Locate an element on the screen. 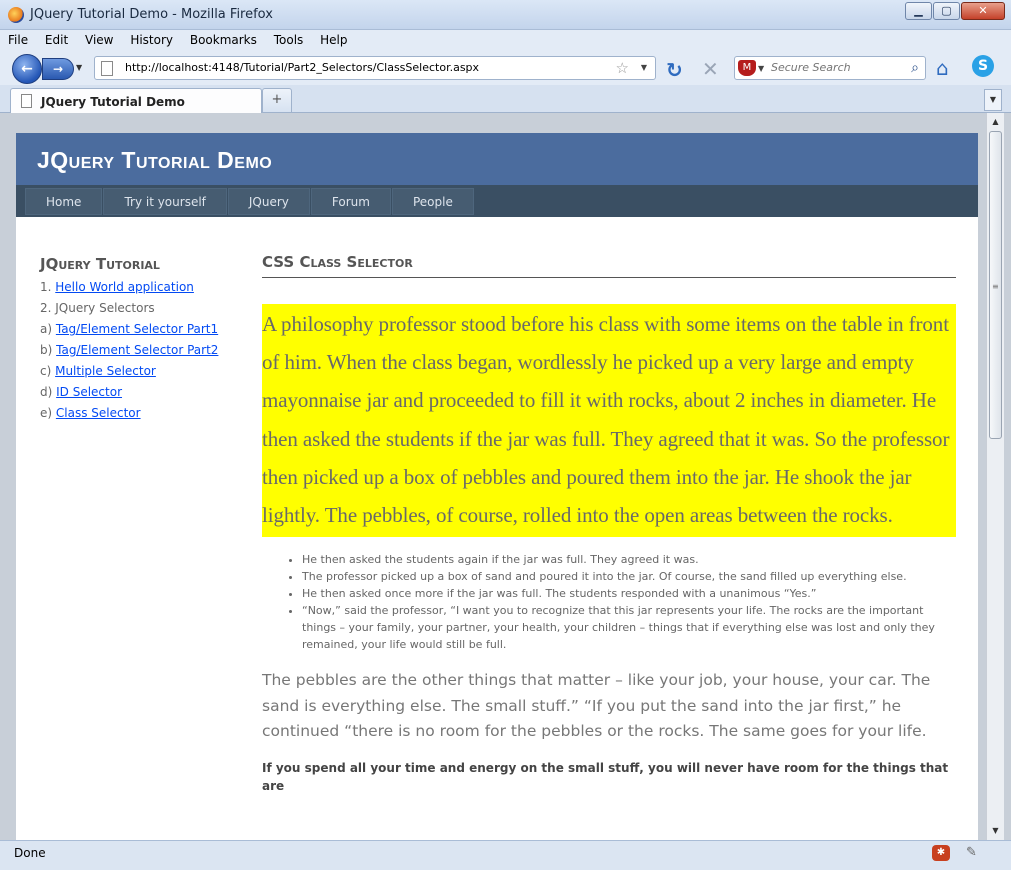  addon-secondary-icon: ✎ is located at coordinates (971, 852).